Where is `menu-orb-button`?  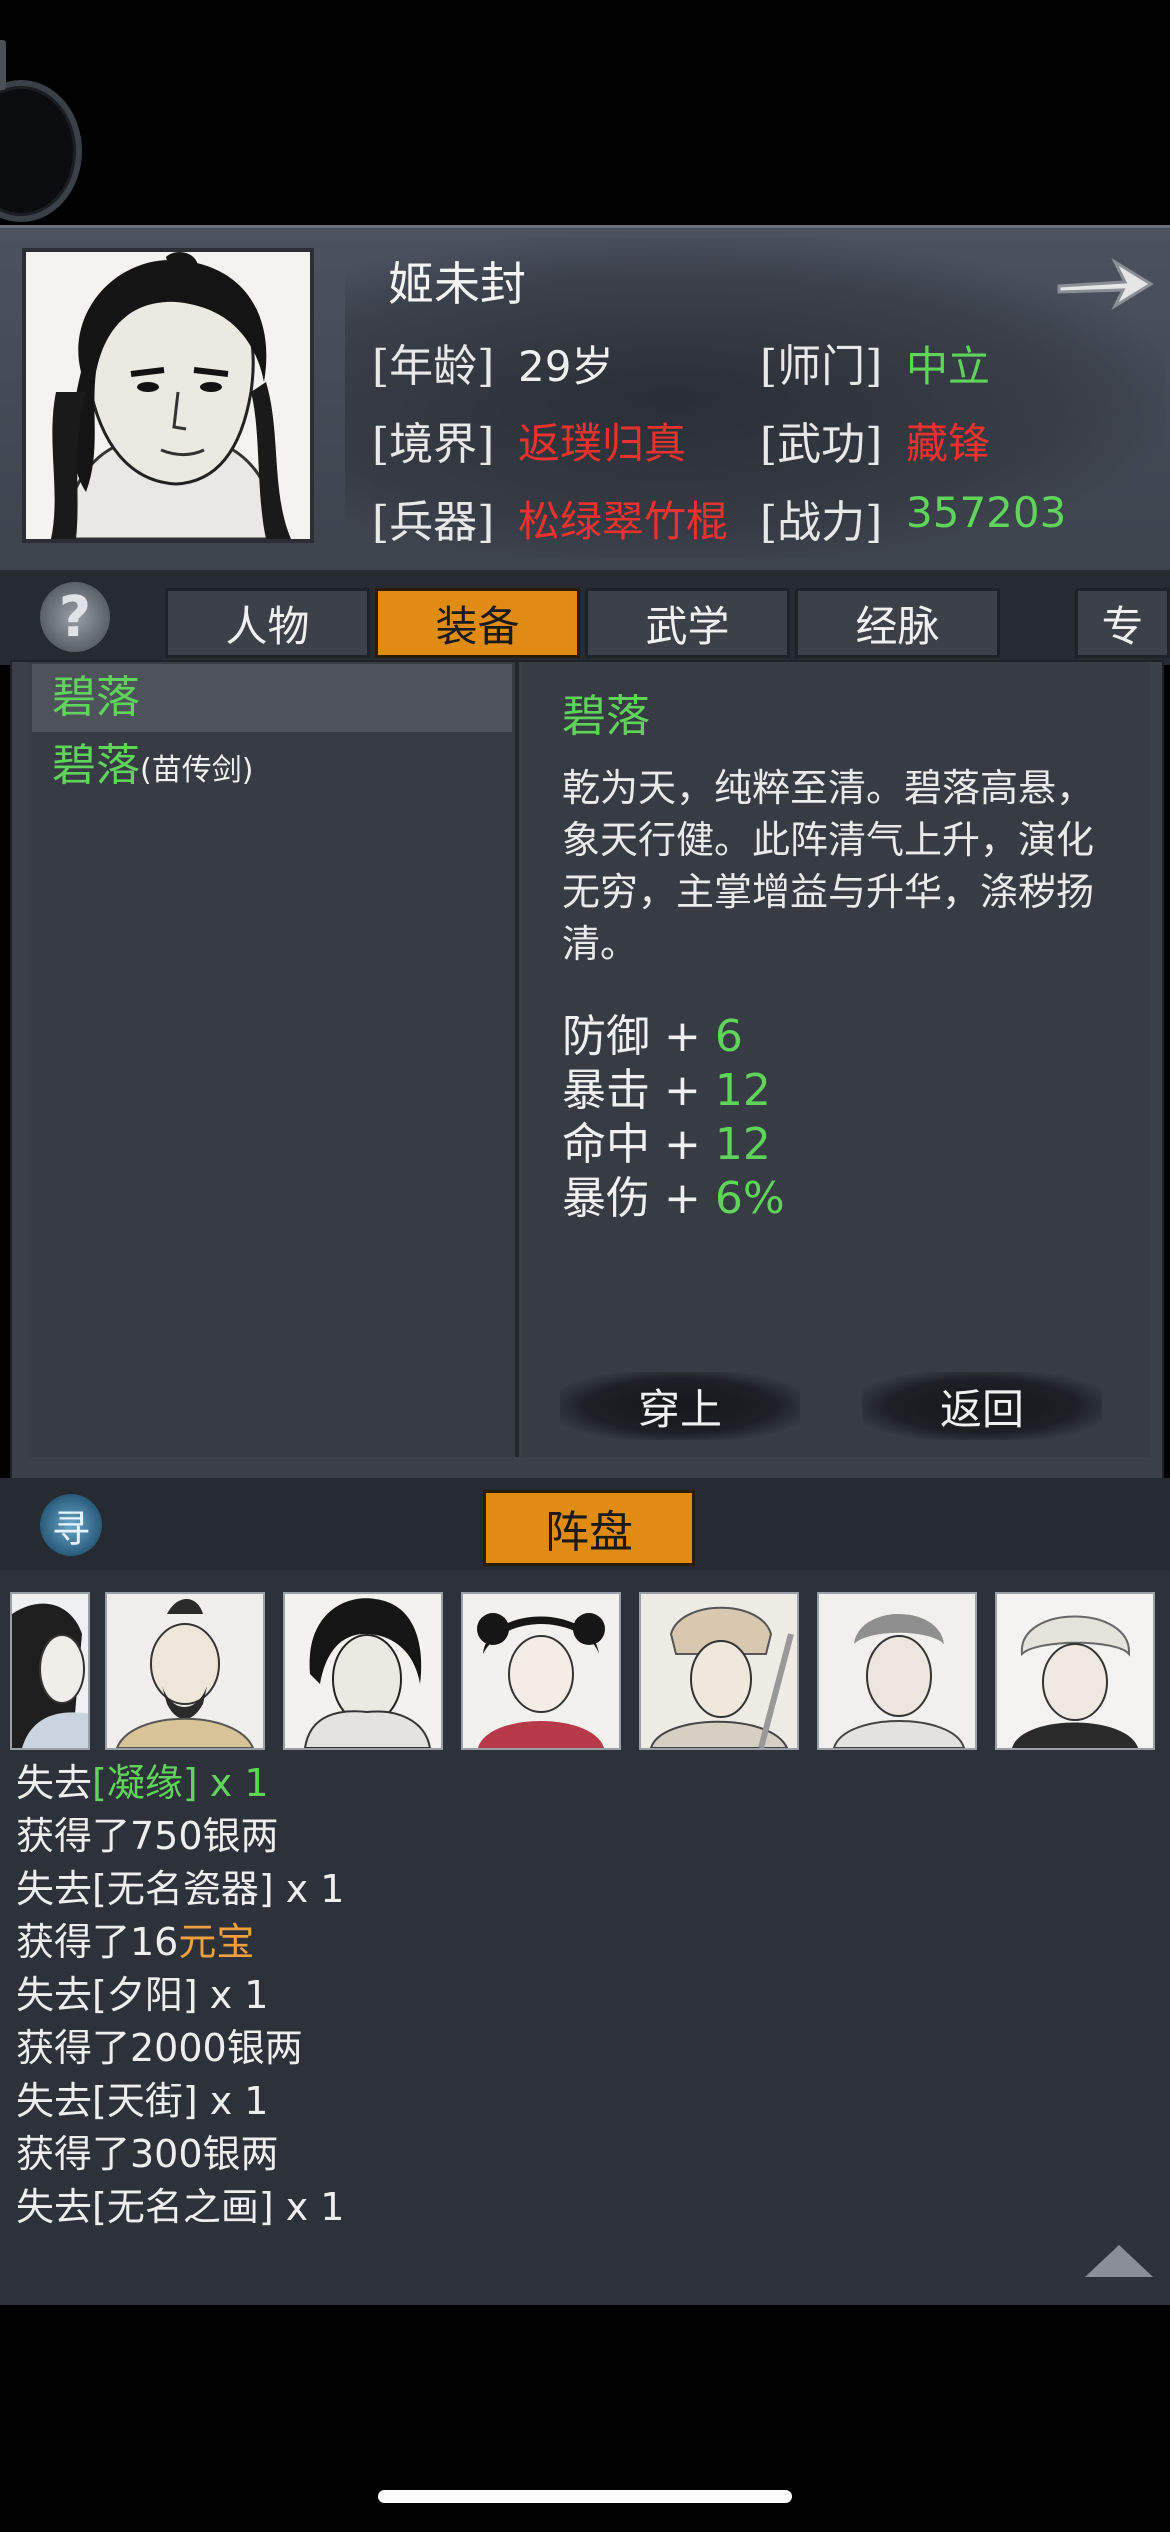 menu-orb-button is located at coordinates (41, 151).